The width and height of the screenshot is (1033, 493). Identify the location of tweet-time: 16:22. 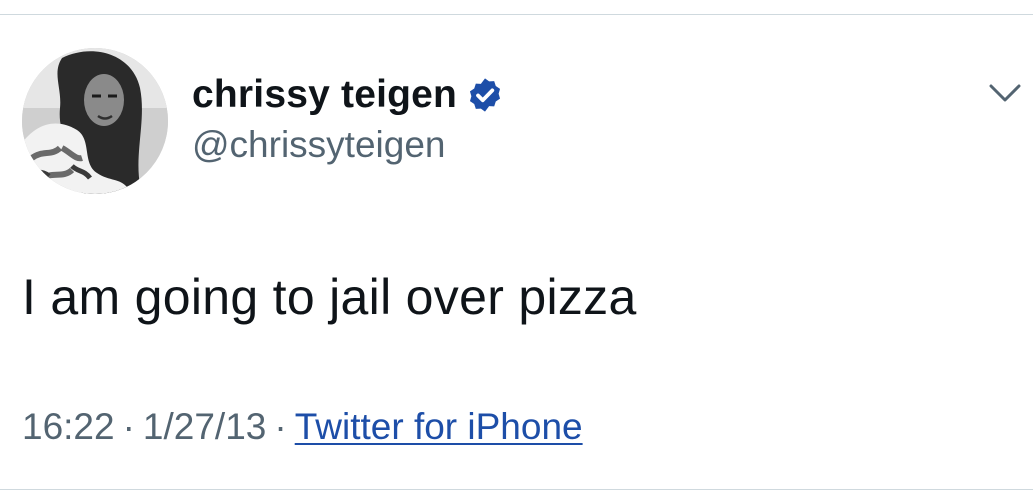
(68, 427).